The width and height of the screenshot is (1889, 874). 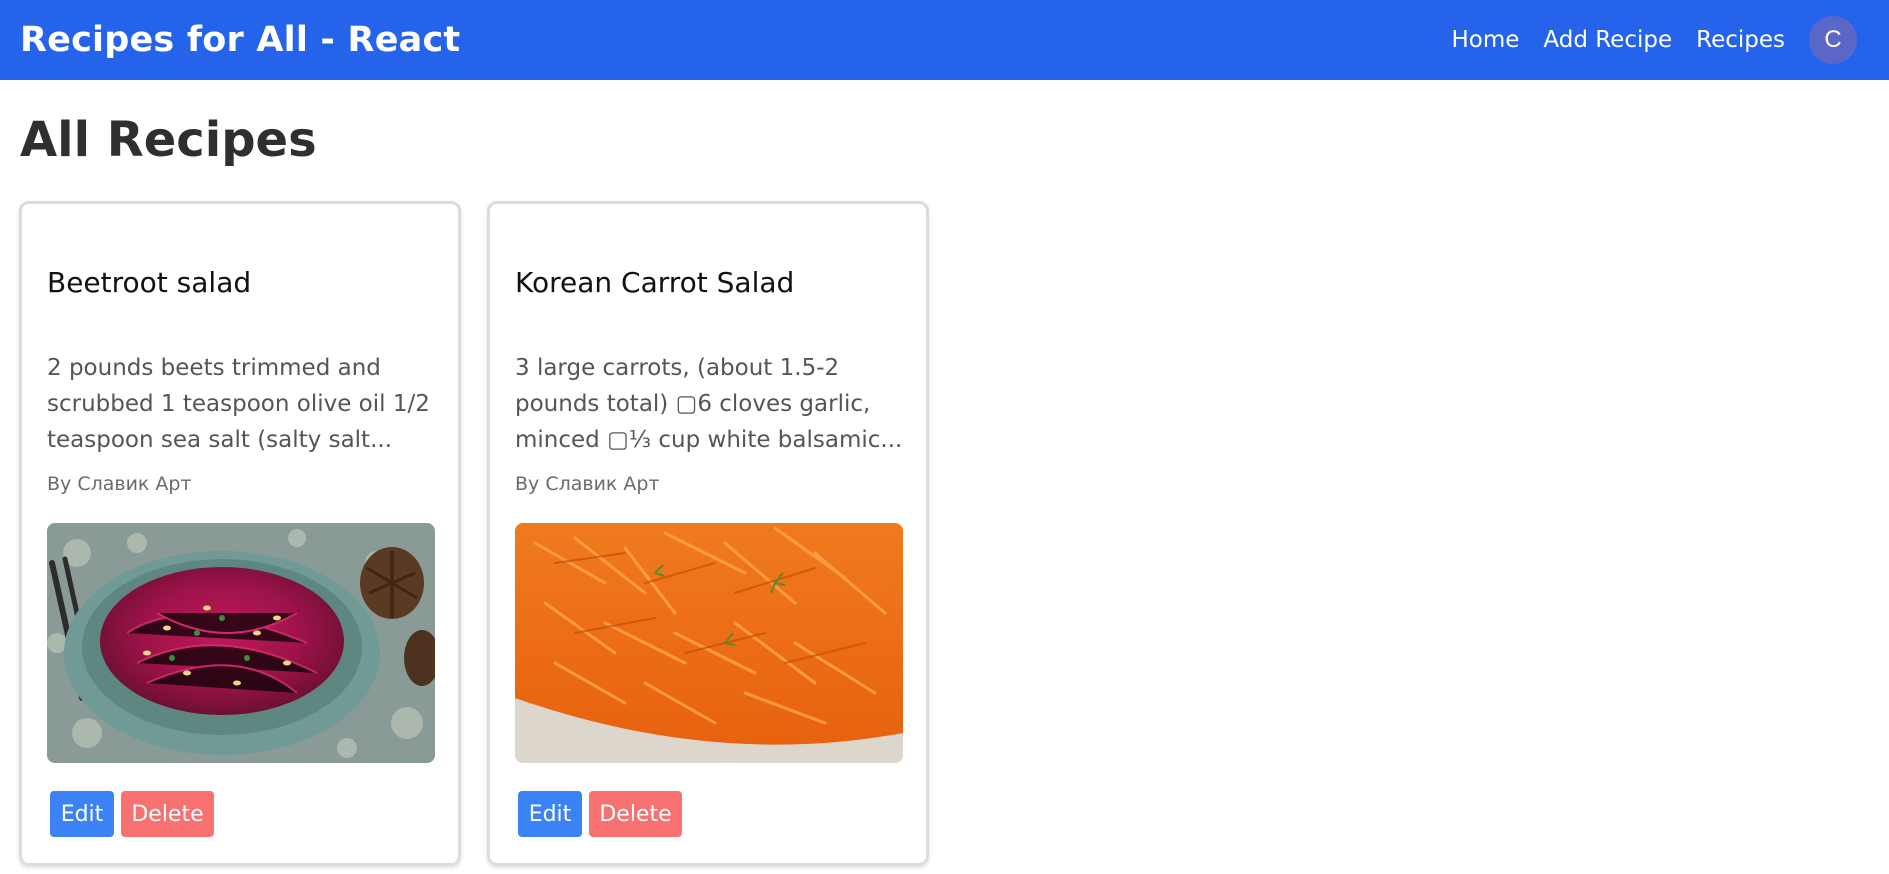 What do you see at coordinates (240, 40) in the screenshot?
I see `app-brand: Recipes for All - React` at bounding box center [240, 40].